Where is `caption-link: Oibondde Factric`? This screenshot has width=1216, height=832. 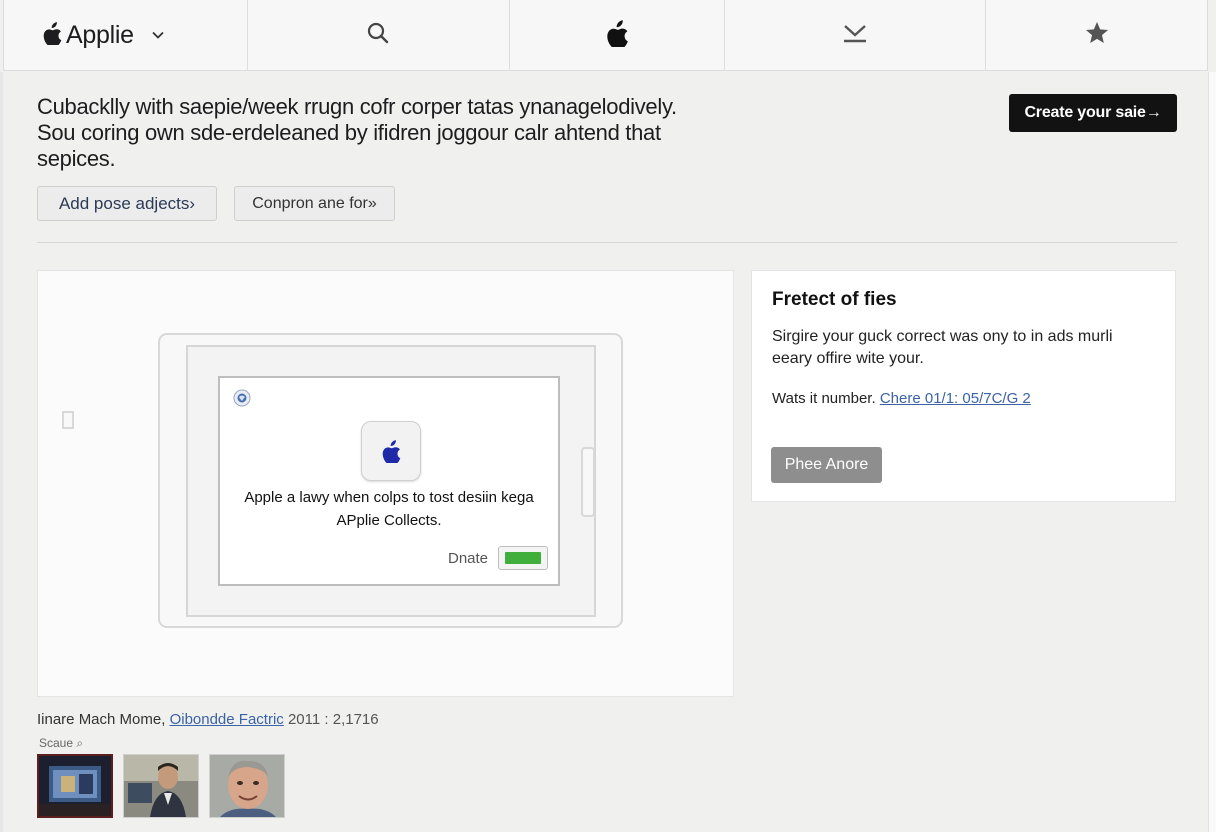
caption-link: Oibondde Factric is located at coordinates (227, 719).